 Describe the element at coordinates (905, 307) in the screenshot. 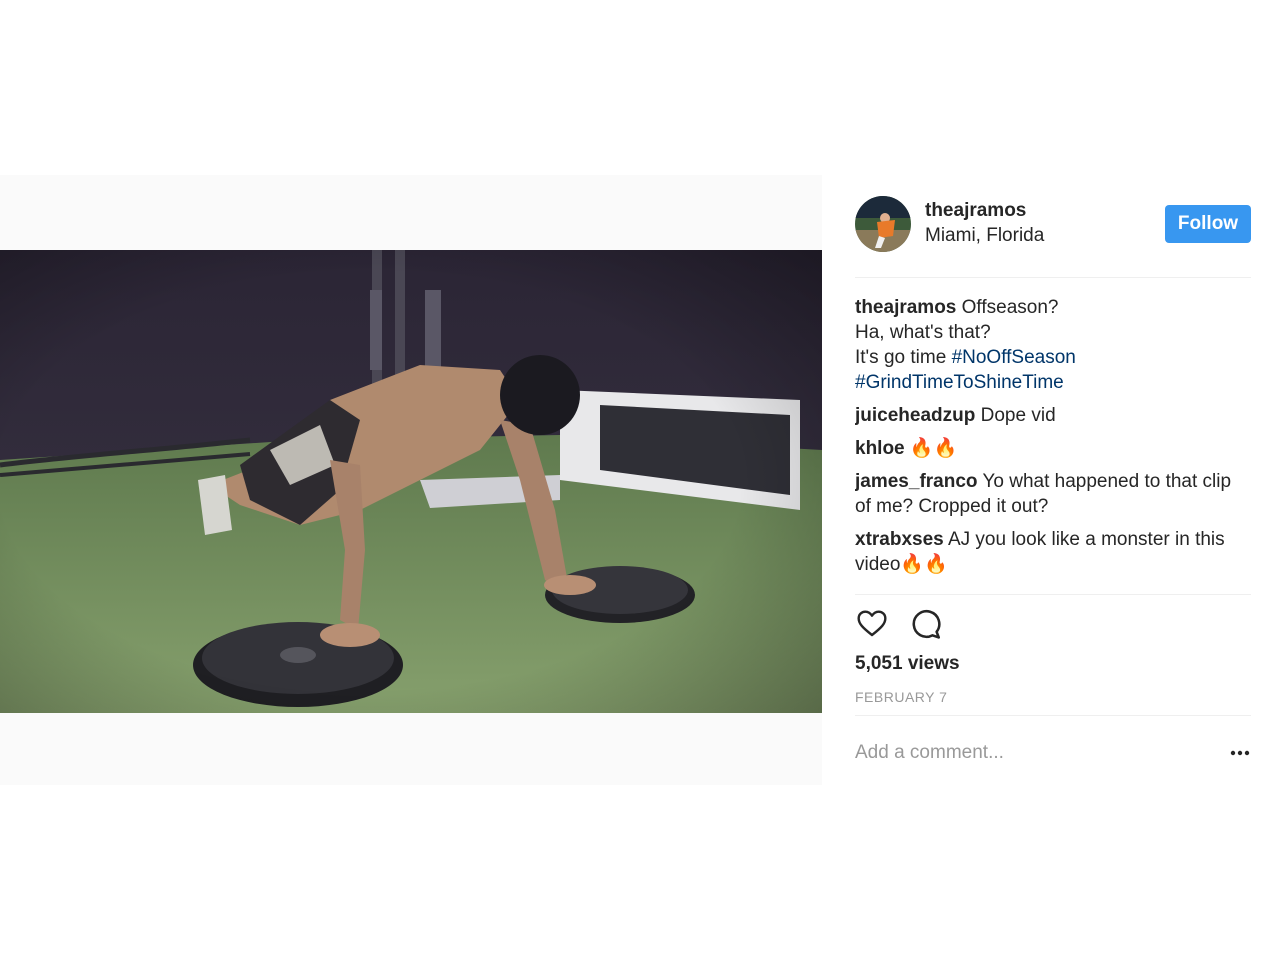

I see `caption-username: theajramos` at that location.